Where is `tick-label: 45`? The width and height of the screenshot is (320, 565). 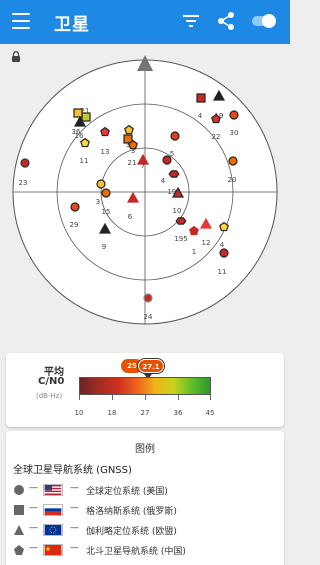
tick-label: 45 is located at coordinates (210, 413).